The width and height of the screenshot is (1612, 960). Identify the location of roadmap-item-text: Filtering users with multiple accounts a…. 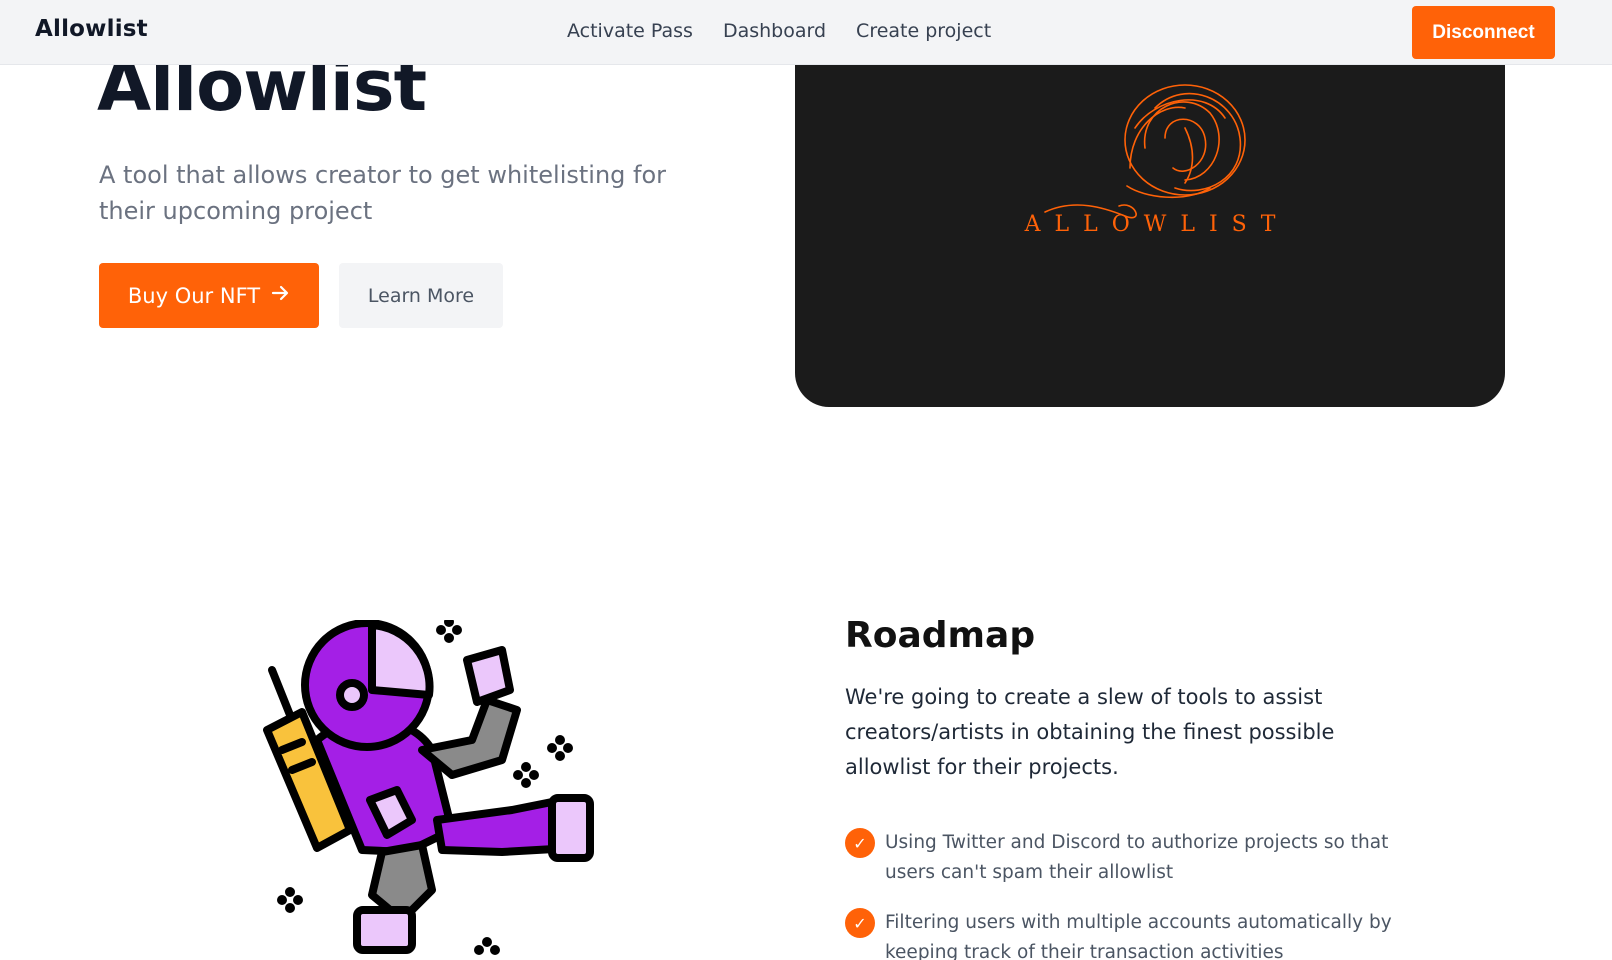
(1138, 936).